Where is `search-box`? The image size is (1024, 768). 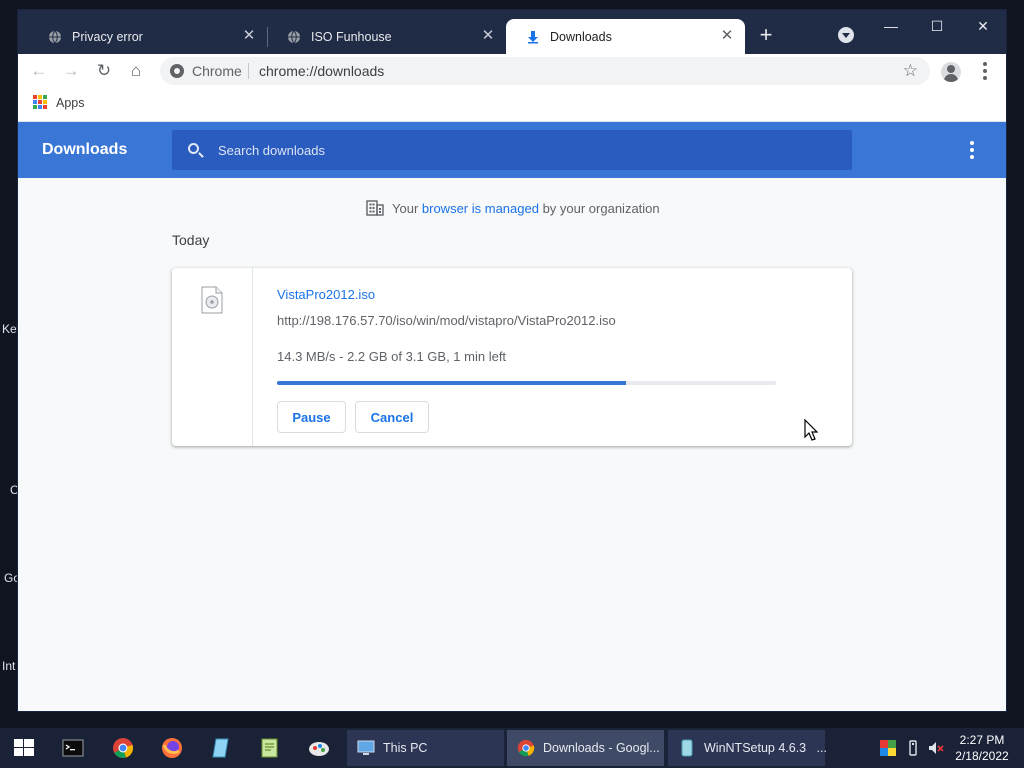 search-box is located at coordinates (512, 150).